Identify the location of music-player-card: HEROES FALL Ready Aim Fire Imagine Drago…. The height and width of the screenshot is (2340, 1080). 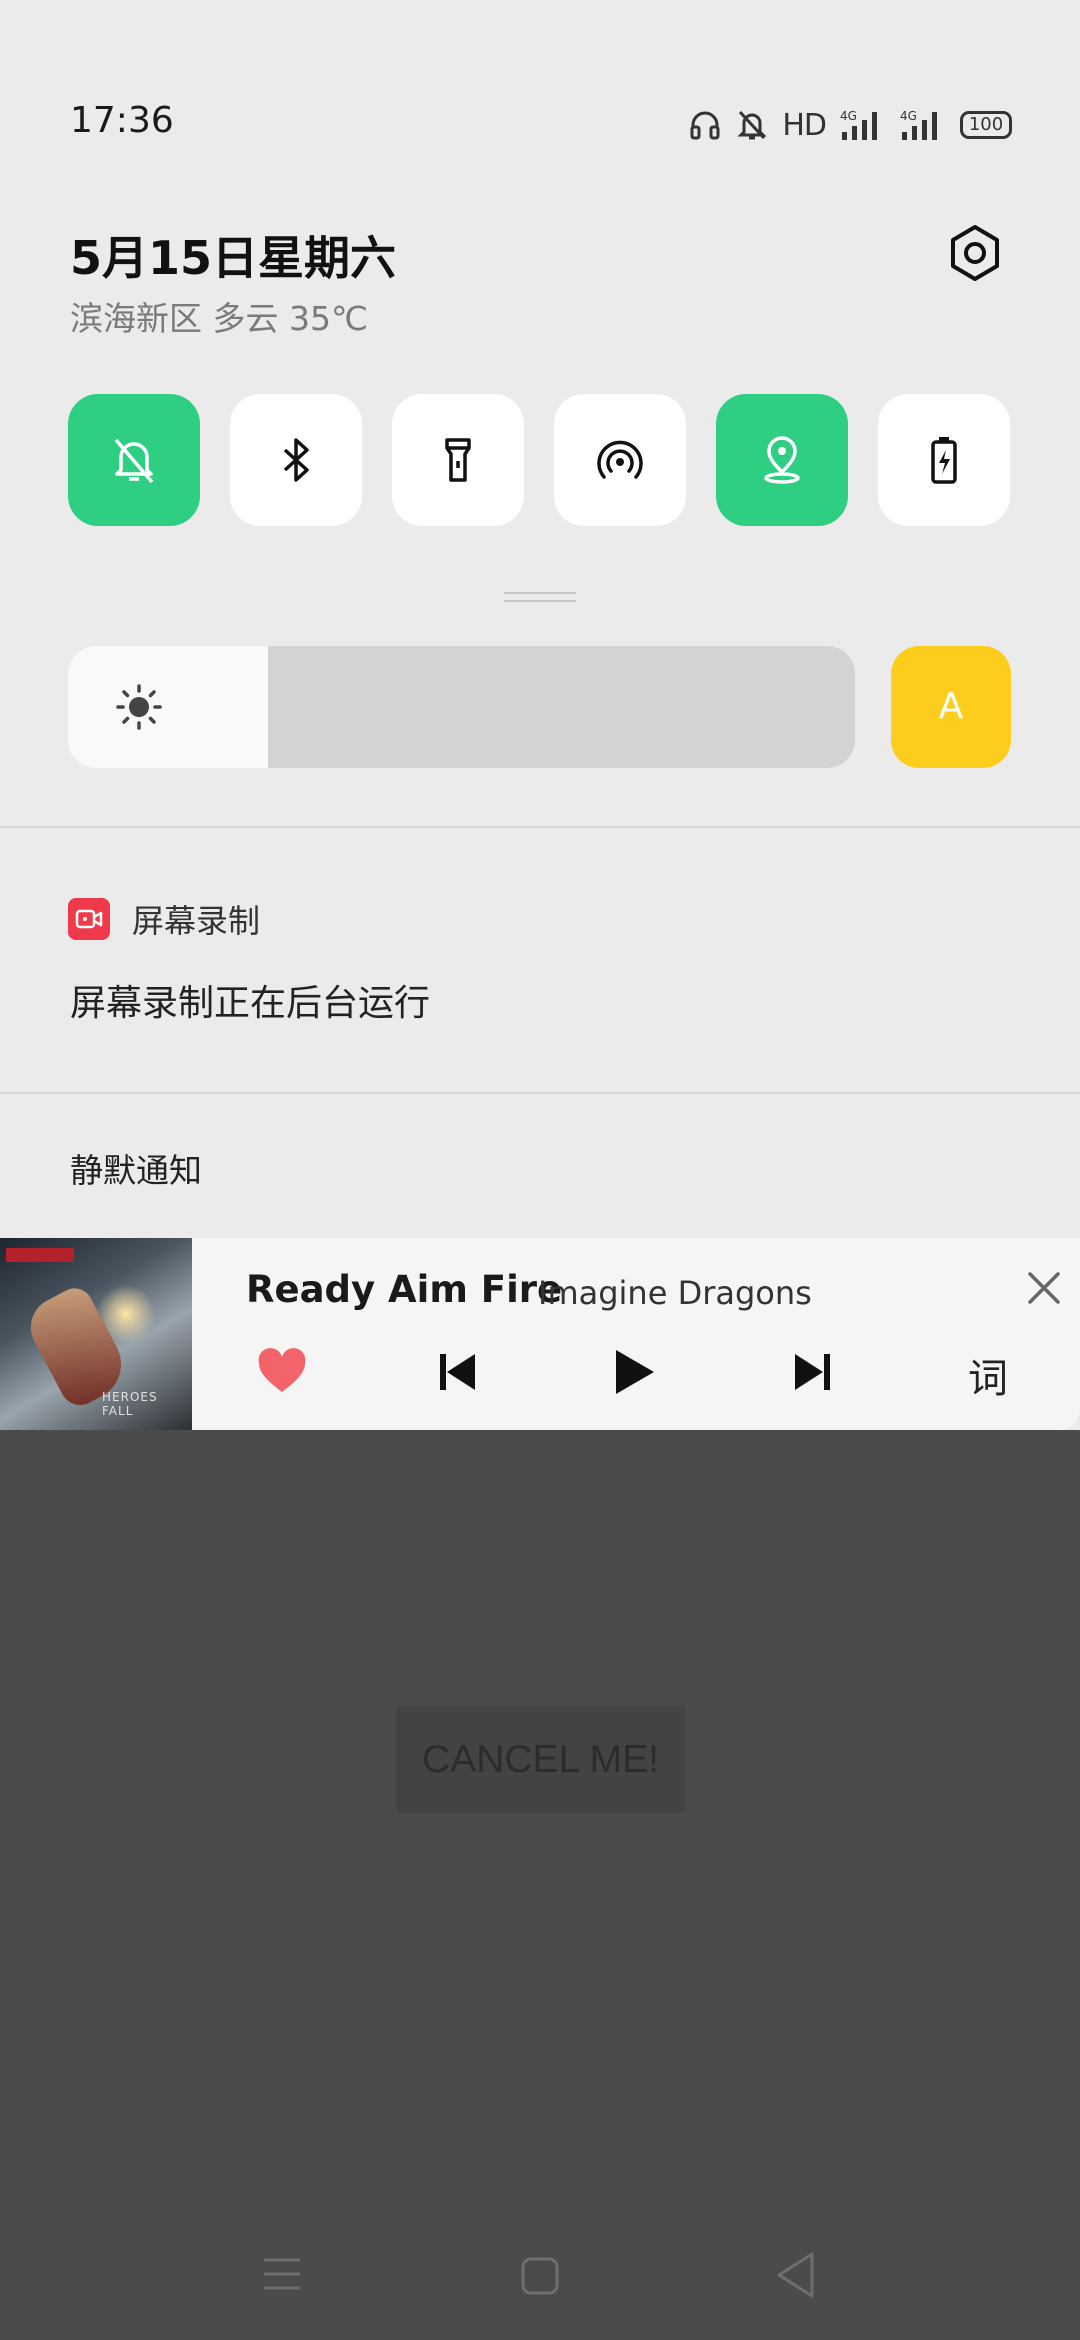
(540, 1334).